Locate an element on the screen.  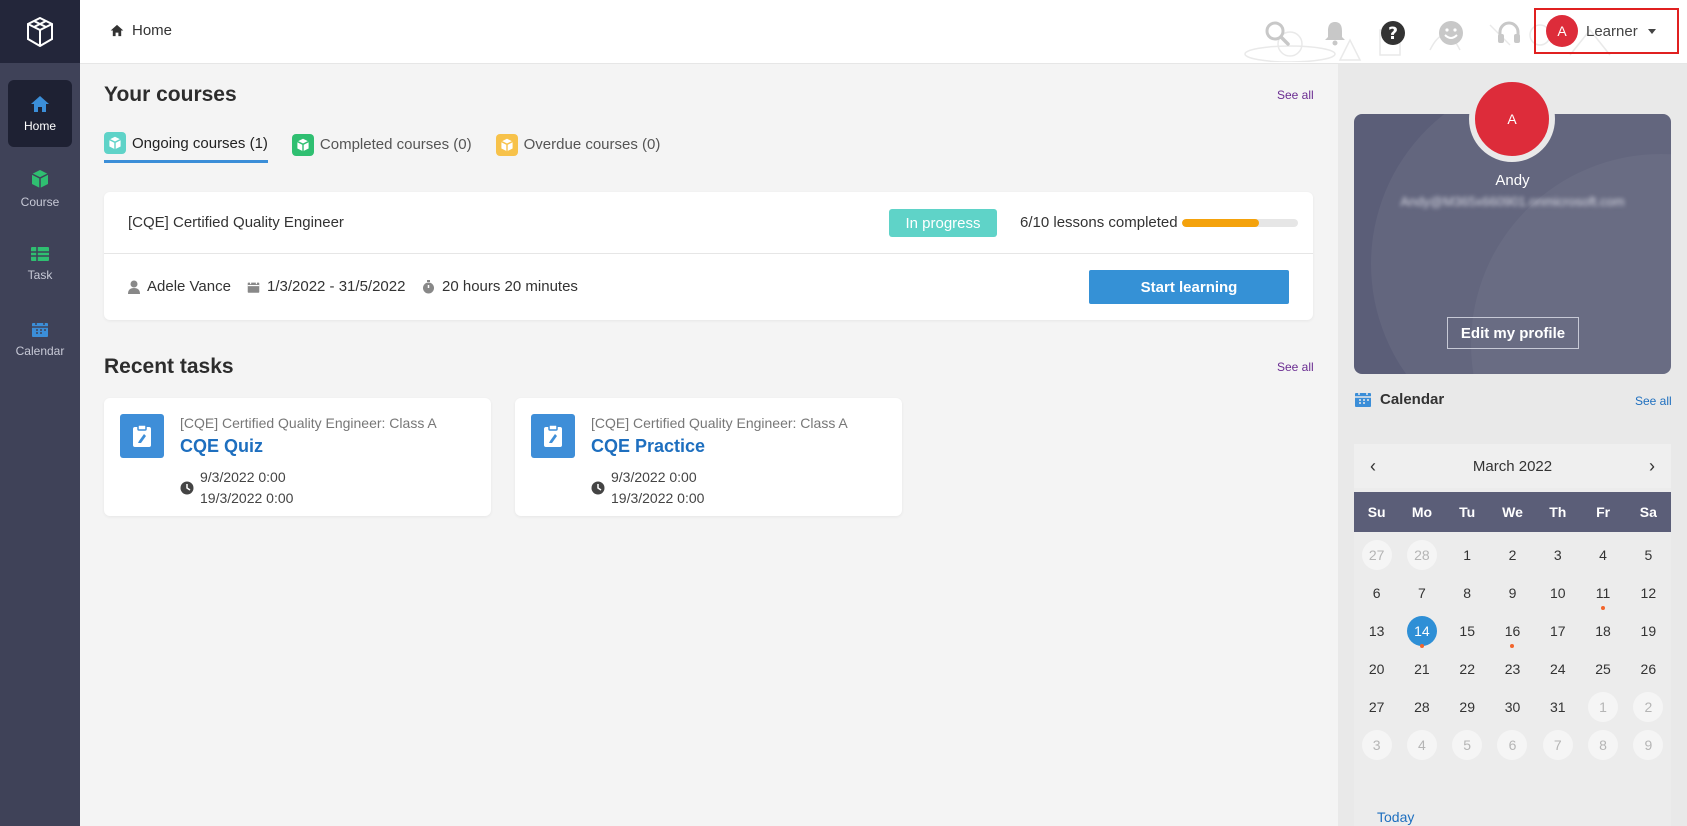
calendar-day: 23 is located at coordinates (1512, 669).